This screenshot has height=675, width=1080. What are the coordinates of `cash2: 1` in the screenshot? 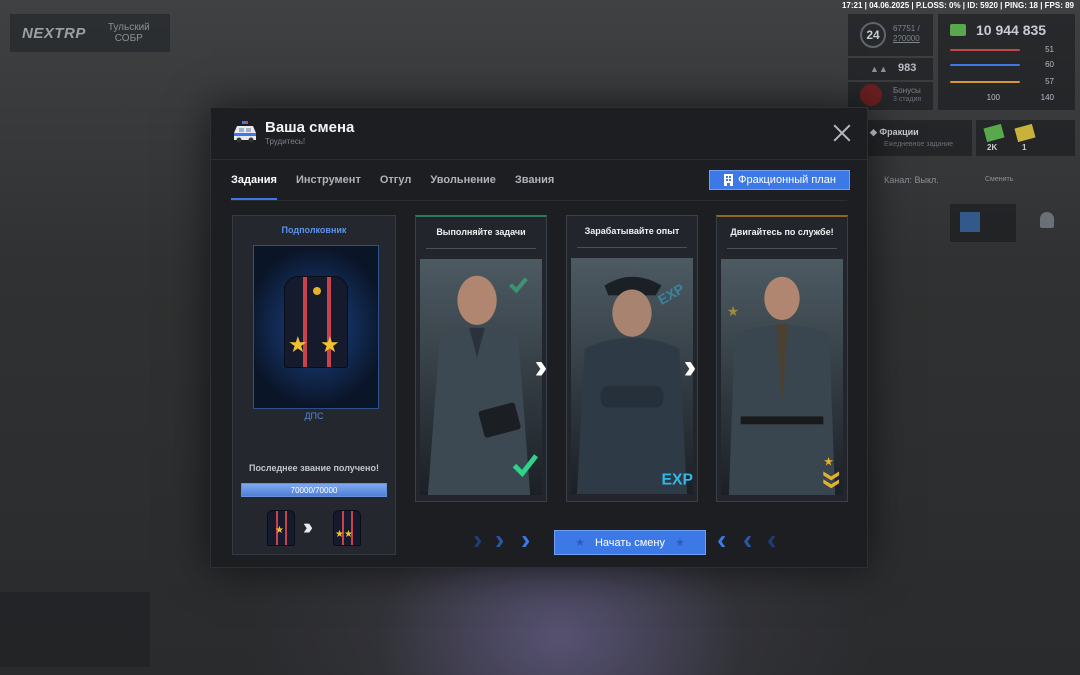 It's located at (1024, 147).